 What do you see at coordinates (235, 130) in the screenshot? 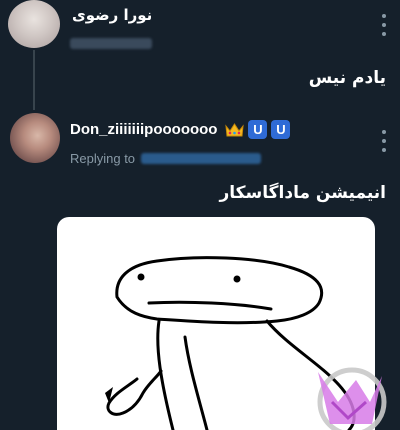
I see `crown-icon` at bounding box center [235, 130].